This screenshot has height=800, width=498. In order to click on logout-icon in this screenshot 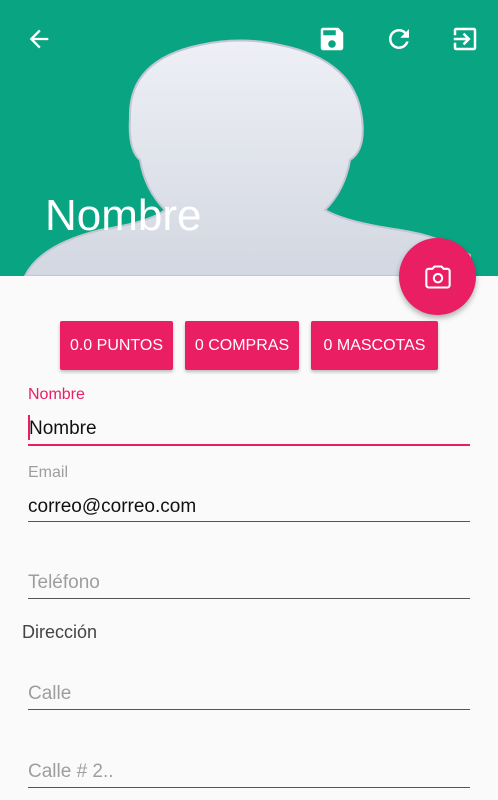, I will do `click(465, 39)`.